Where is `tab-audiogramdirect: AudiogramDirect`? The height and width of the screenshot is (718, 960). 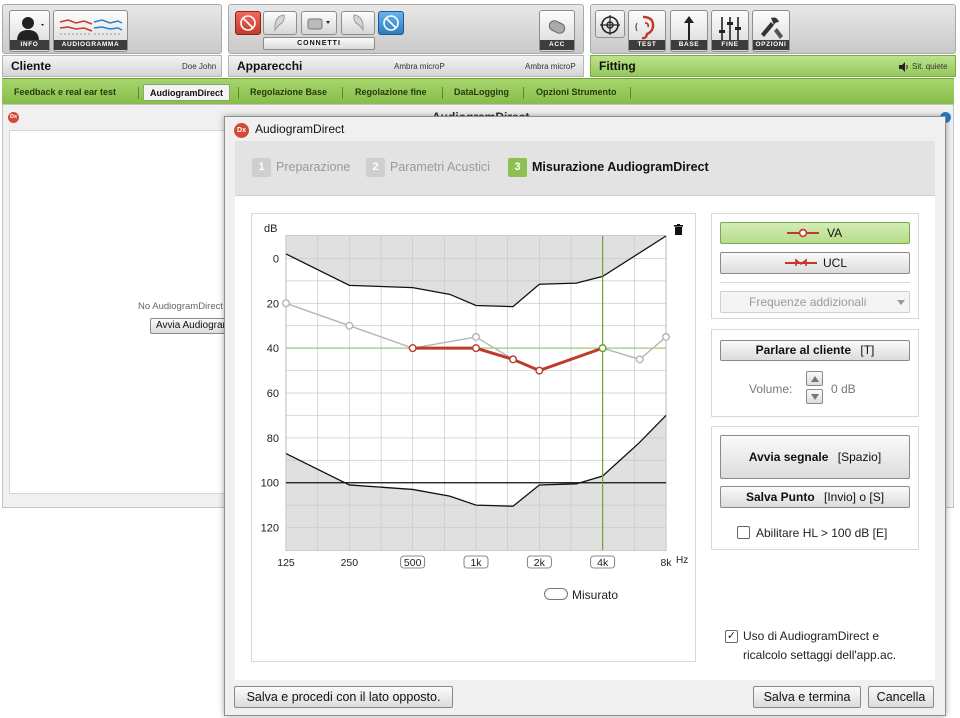 tab-audiogramdirect: AudiogramDirect is located at coordinates (187, 92).